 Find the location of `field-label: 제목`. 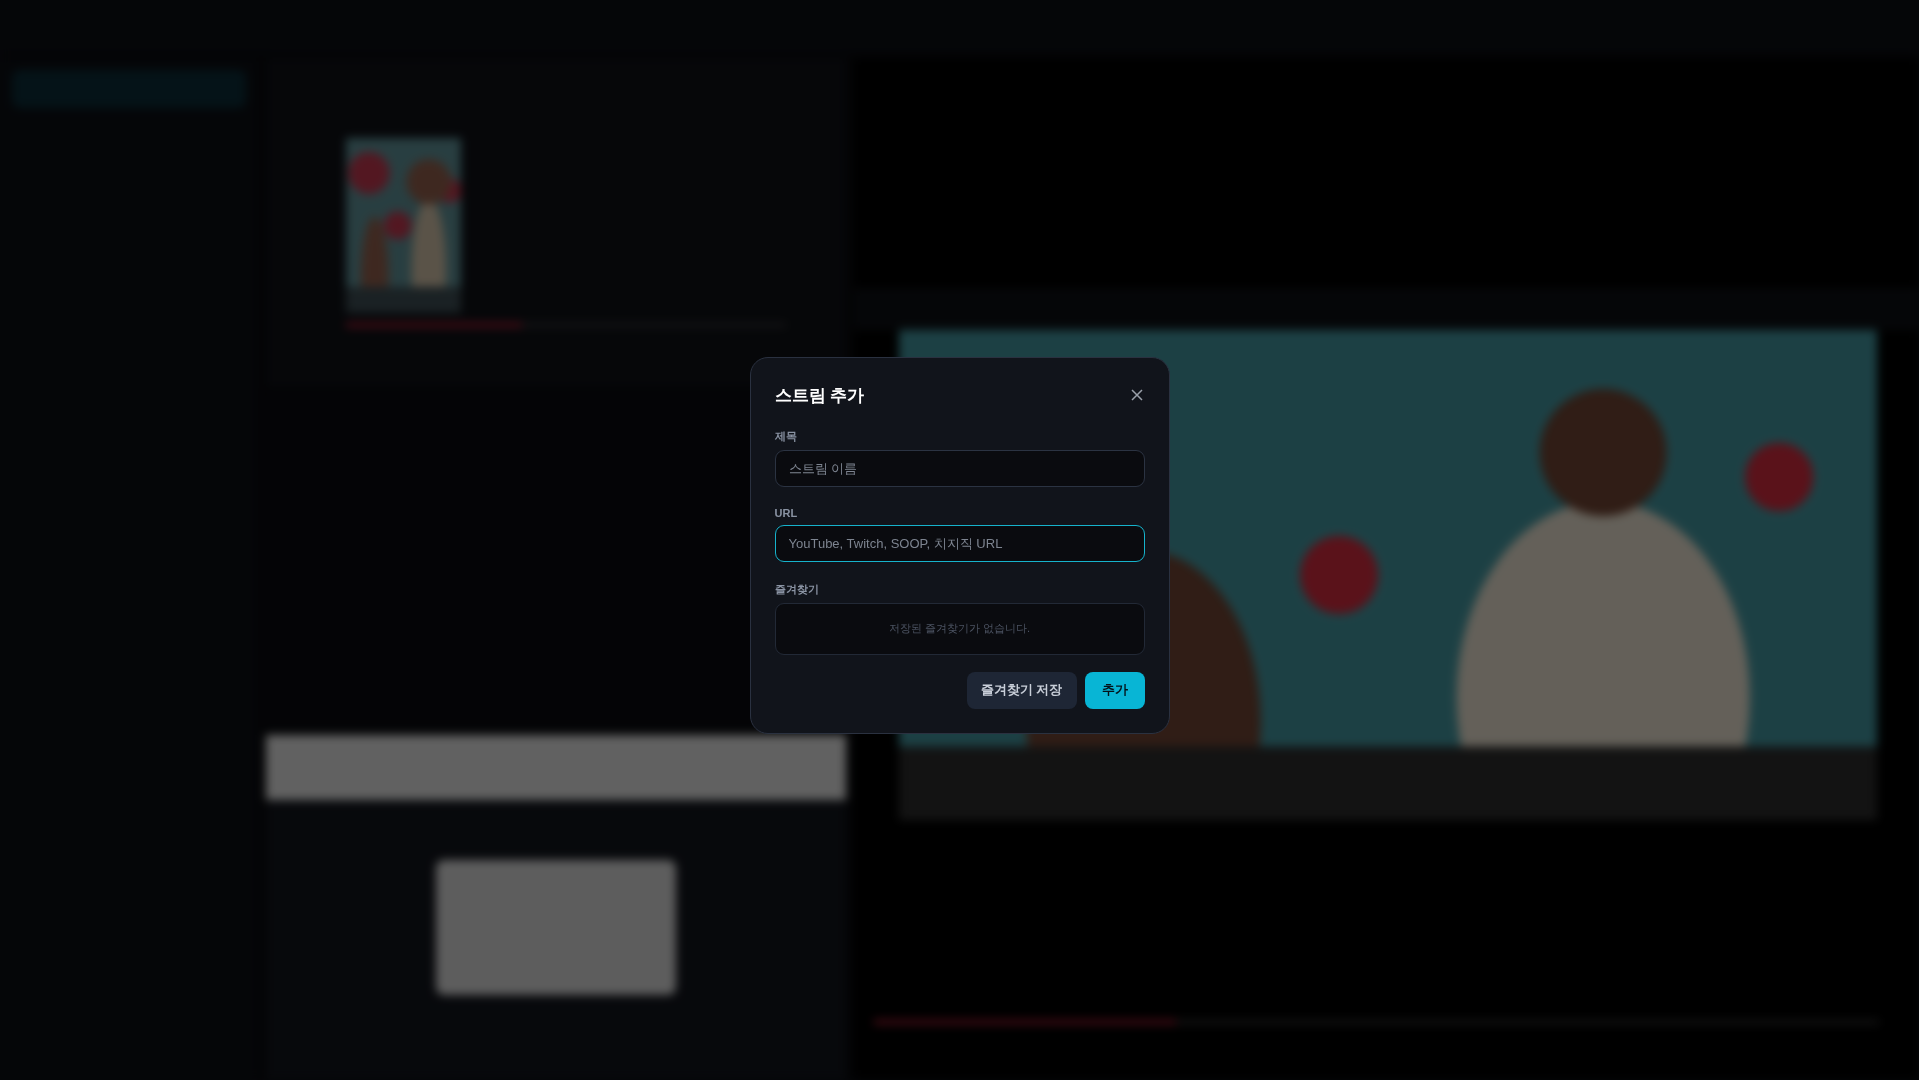

field-label: 제목 is located at coordinates (786, 436).